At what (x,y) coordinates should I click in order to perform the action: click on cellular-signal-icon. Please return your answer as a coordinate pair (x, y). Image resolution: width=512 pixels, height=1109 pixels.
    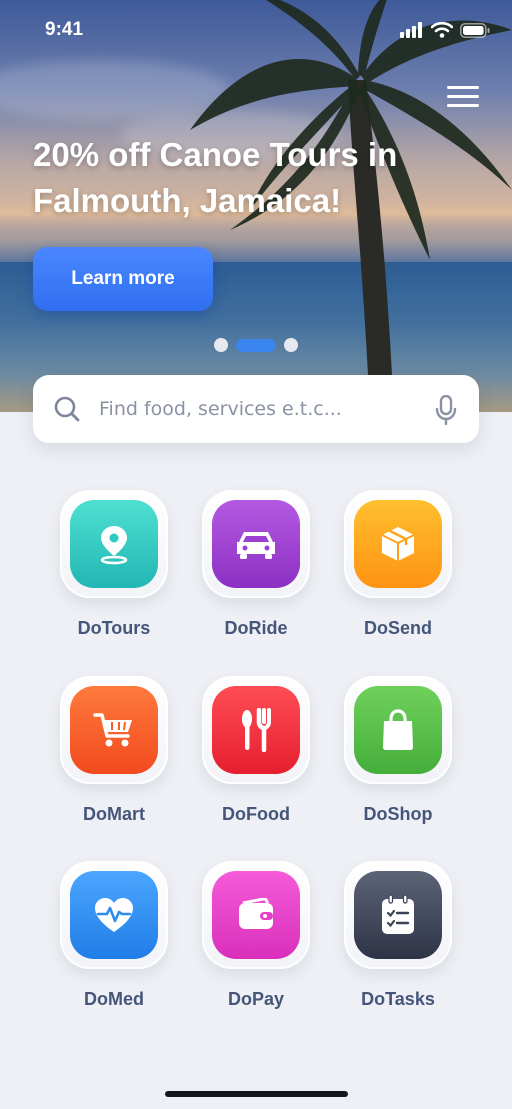
    Looking at the image, I should click on (411, 30).